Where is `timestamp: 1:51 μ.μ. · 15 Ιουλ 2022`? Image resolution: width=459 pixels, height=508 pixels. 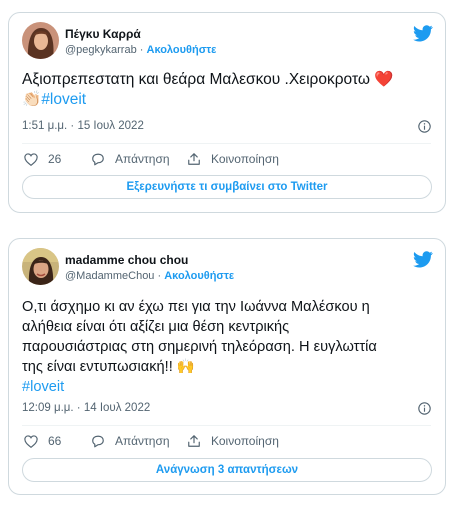
timestamp: 1:51 μ.μ. · 15 Ιουλ 2022 is located at coordinates (83, 126).